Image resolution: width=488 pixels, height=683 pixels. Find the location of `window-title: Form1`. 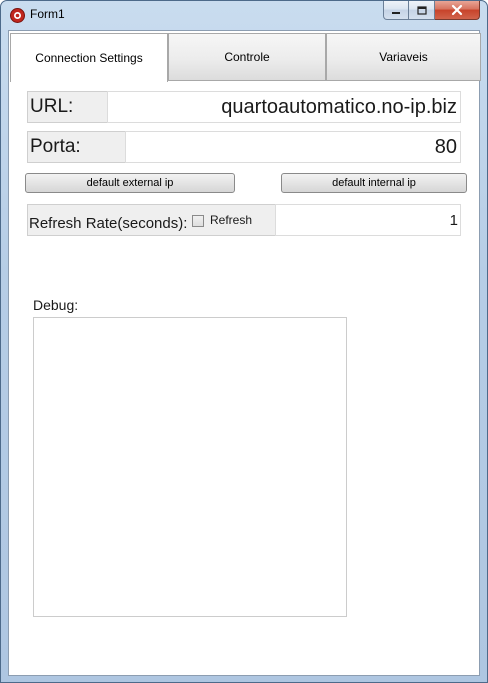

window-title: Form1 is located at coordinates (47, 14).